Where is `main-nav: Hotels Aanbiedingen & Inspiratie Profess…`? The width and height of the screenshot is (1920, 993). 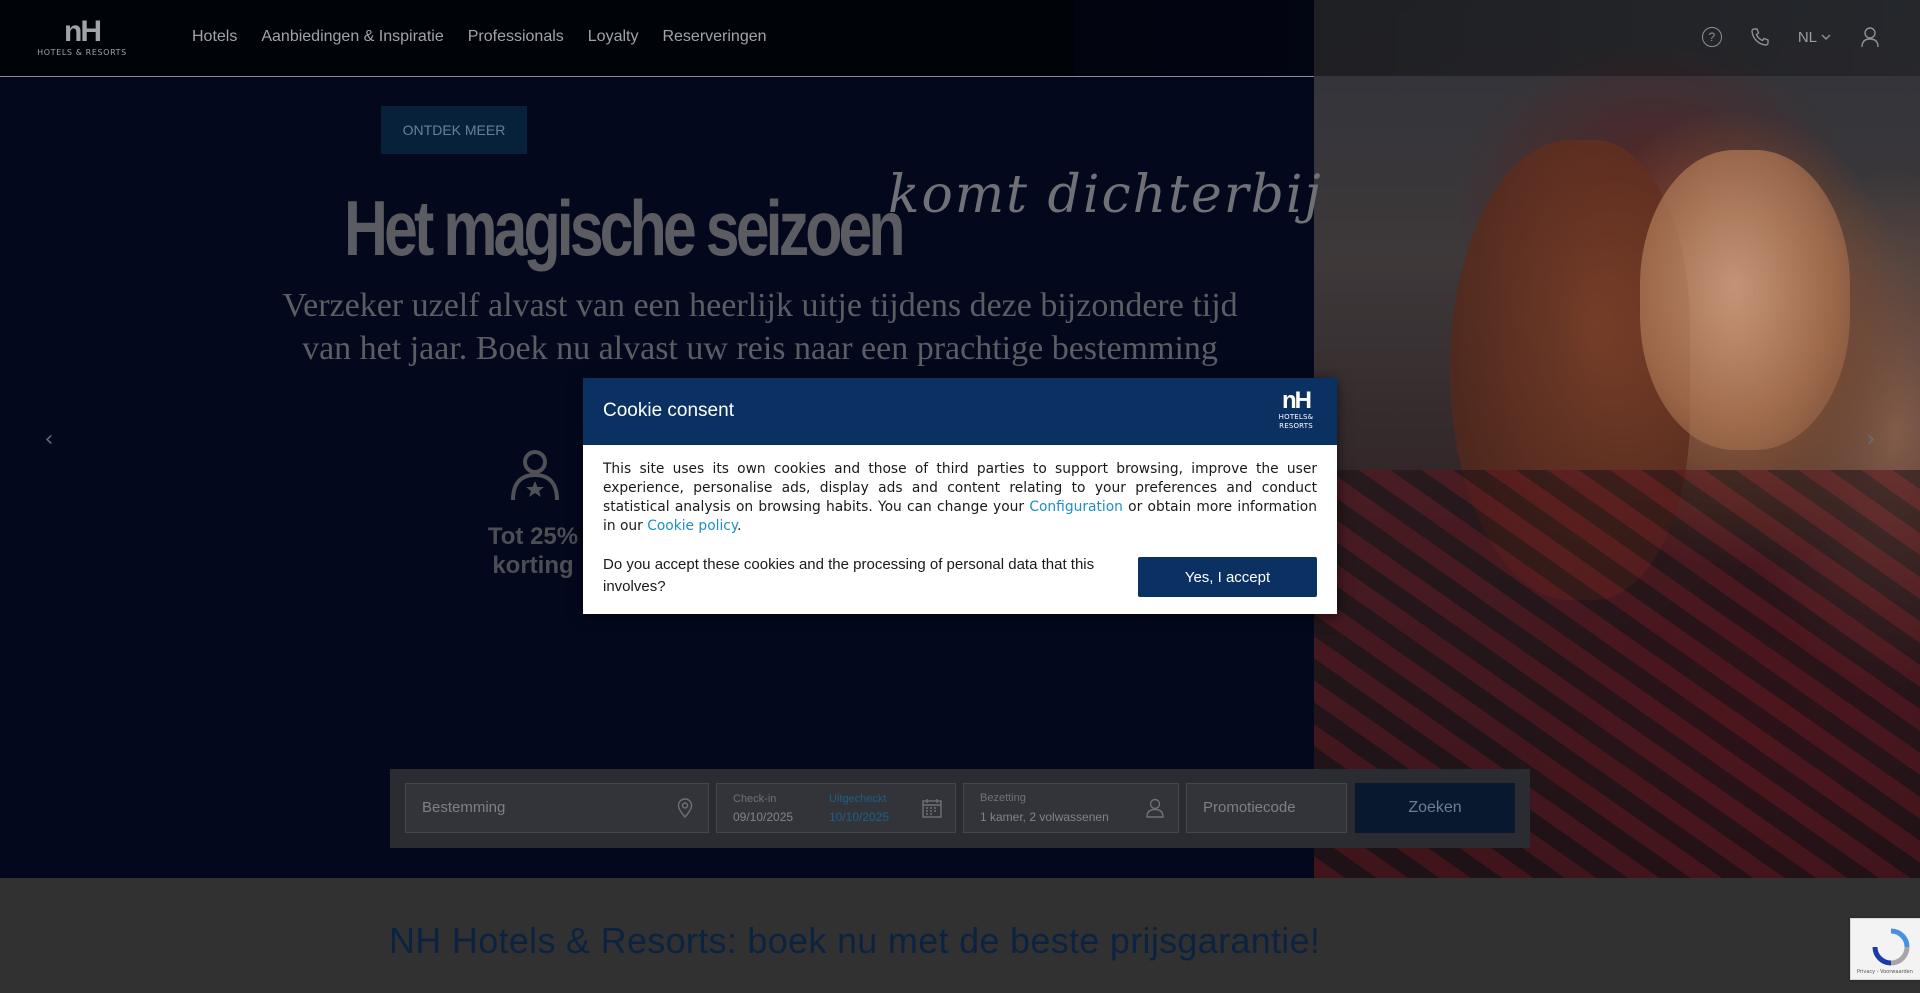
main-nav: Hotels Aanbiedingen & Inspiratie Profess… is located at coordinates (479, 37).